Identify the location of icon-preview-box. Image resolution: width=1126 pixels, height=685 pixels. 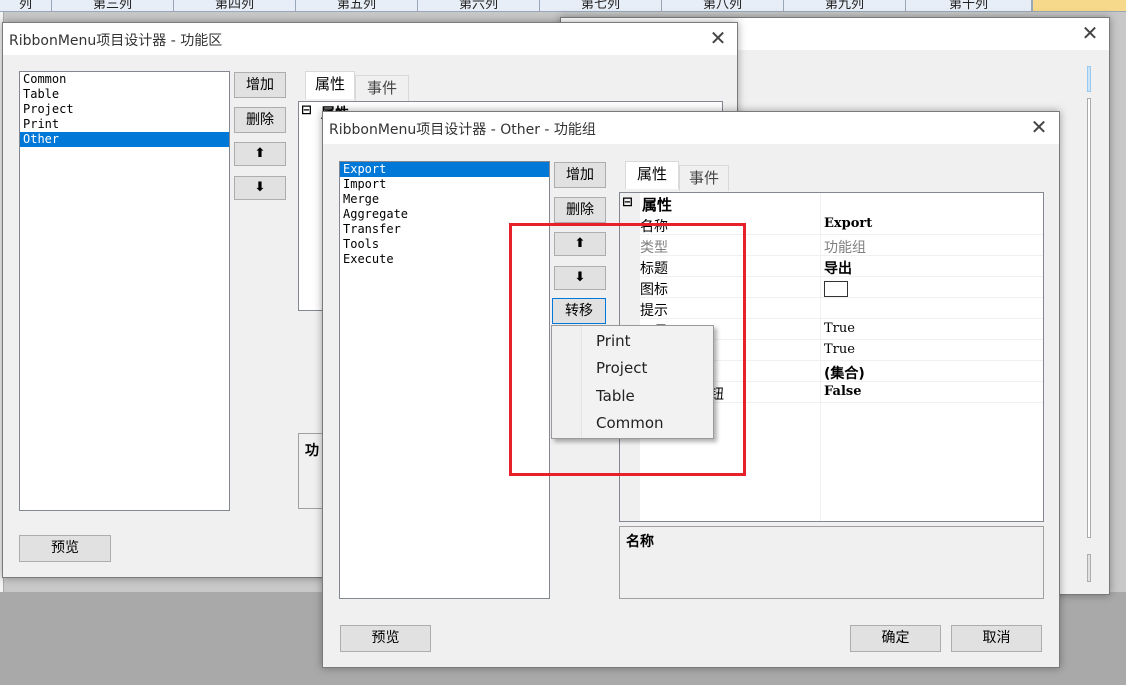
(836, 289).